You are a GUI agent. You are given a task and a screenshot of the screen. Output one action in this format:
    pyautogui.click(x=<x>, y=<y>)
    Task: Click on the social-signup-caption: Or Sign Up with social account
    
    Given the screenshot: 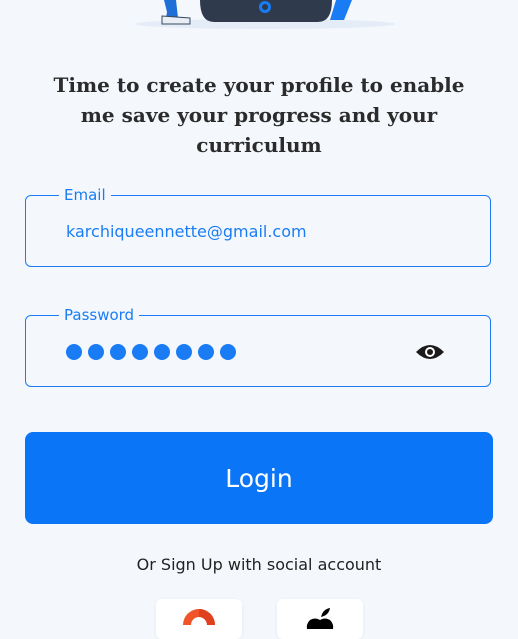 What is the action you would take?
    pyautogui.click(x=259, y=564)
    